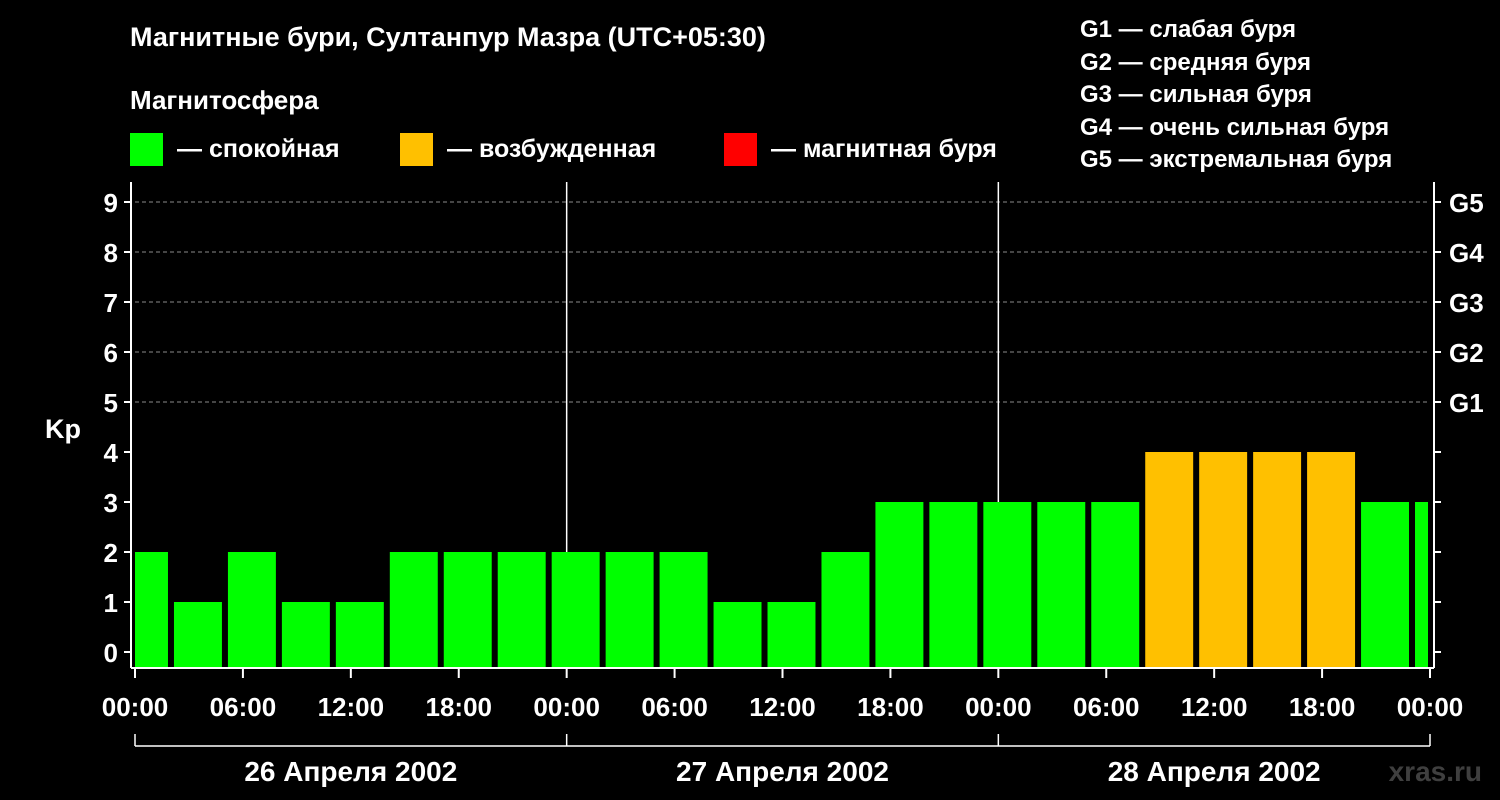  What do you see at coordinates (111, 203) in the screenshot?
I see `y-tick-label: 9` at bounding box center [111, 203].